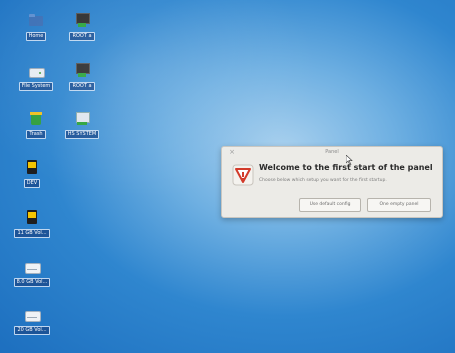 The height and width of the screenshot is (353, 455). Describe the element at coordinates (36, 36) in the screenshot. I see `desktop-icon-label: Home` at that location.